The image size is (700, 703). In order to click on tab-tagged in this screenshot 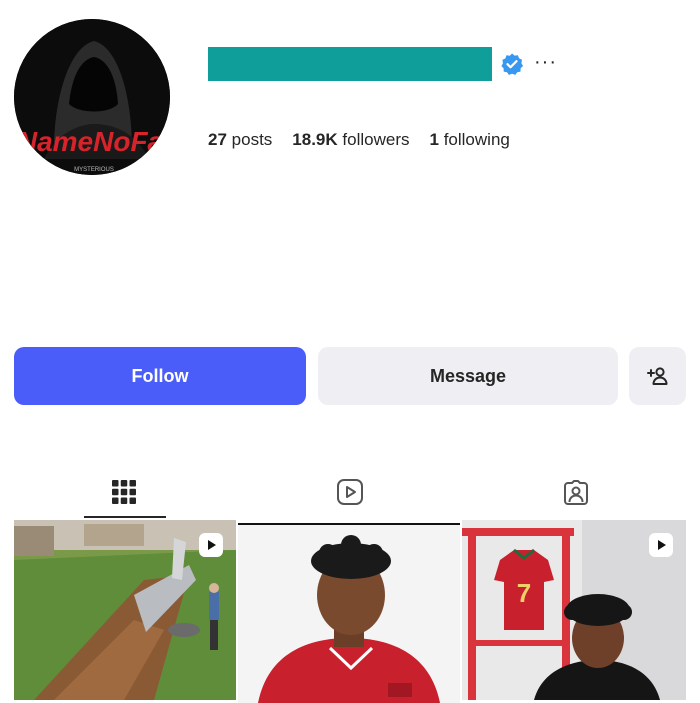, I will do `click(576, 492)`.